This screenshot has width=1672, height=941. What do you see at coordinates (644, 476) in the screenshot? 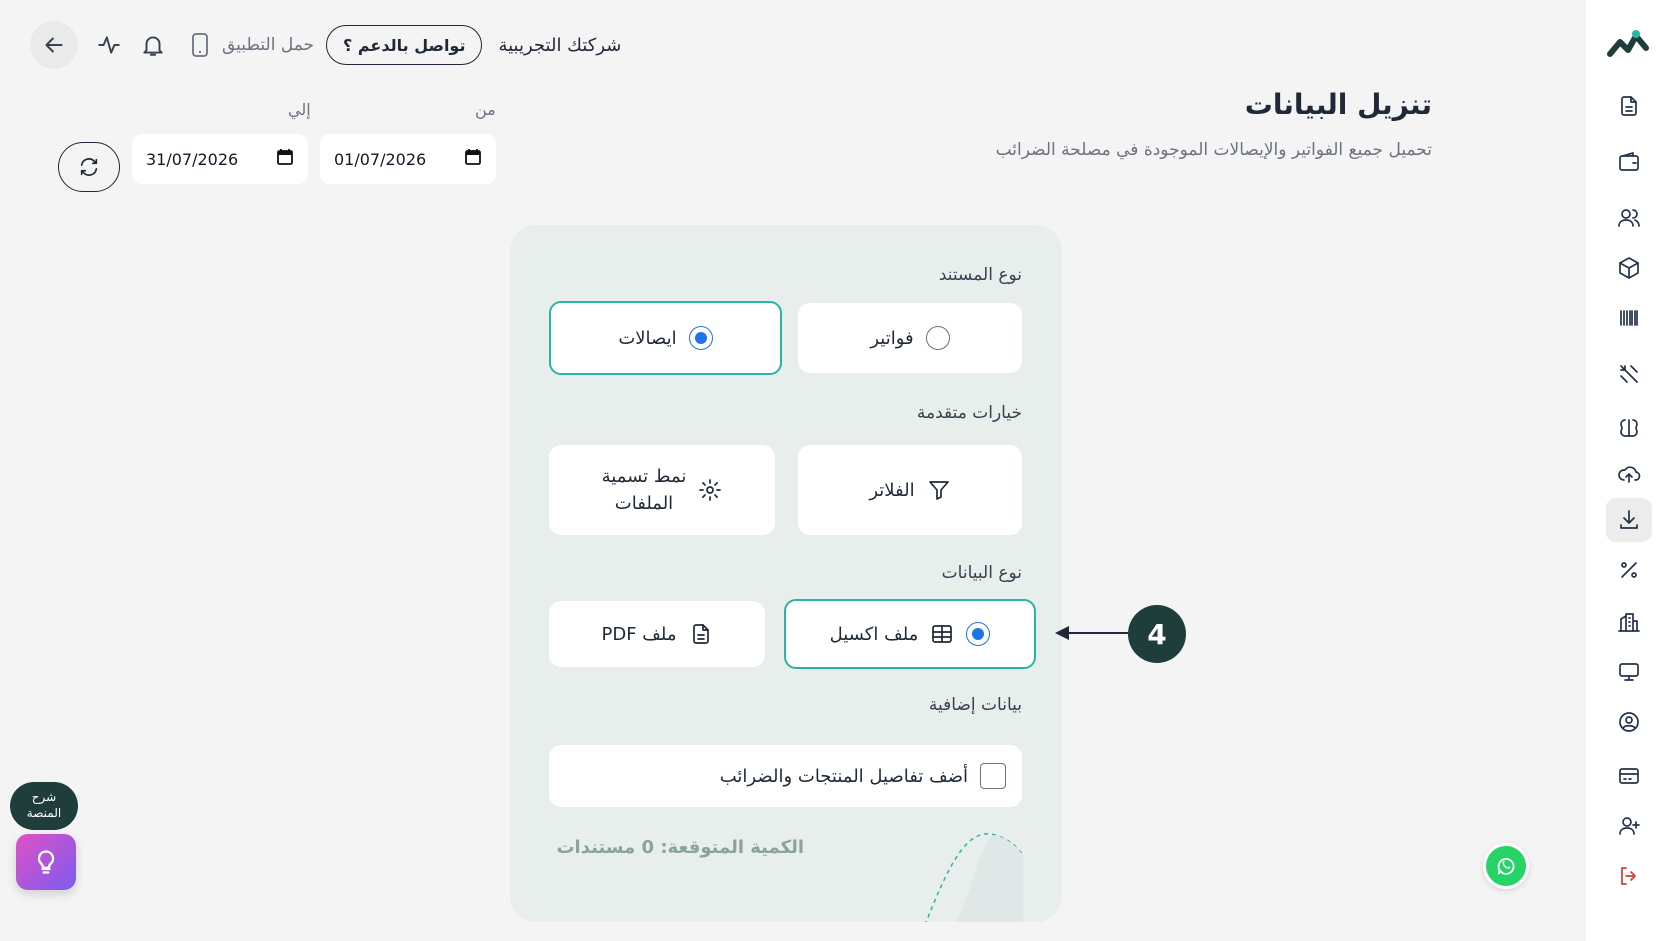
I see `file-naming-pattern-line1: نمط تسمية` at bounding box center [644, 476].